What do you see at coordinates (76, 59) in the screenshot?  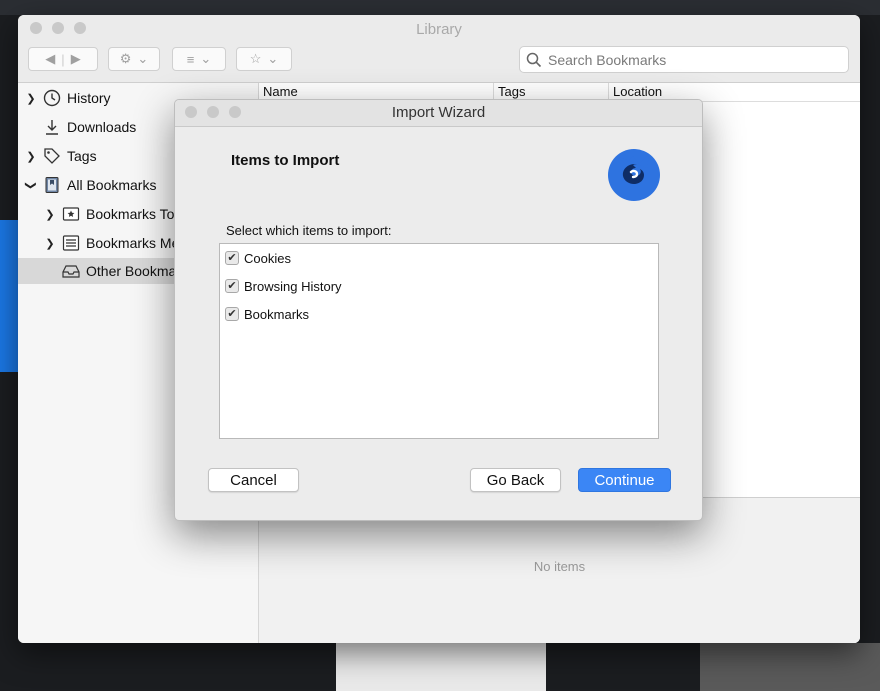 I see `forward-arrow-icon: ▶` at bounding box center [76, 59].